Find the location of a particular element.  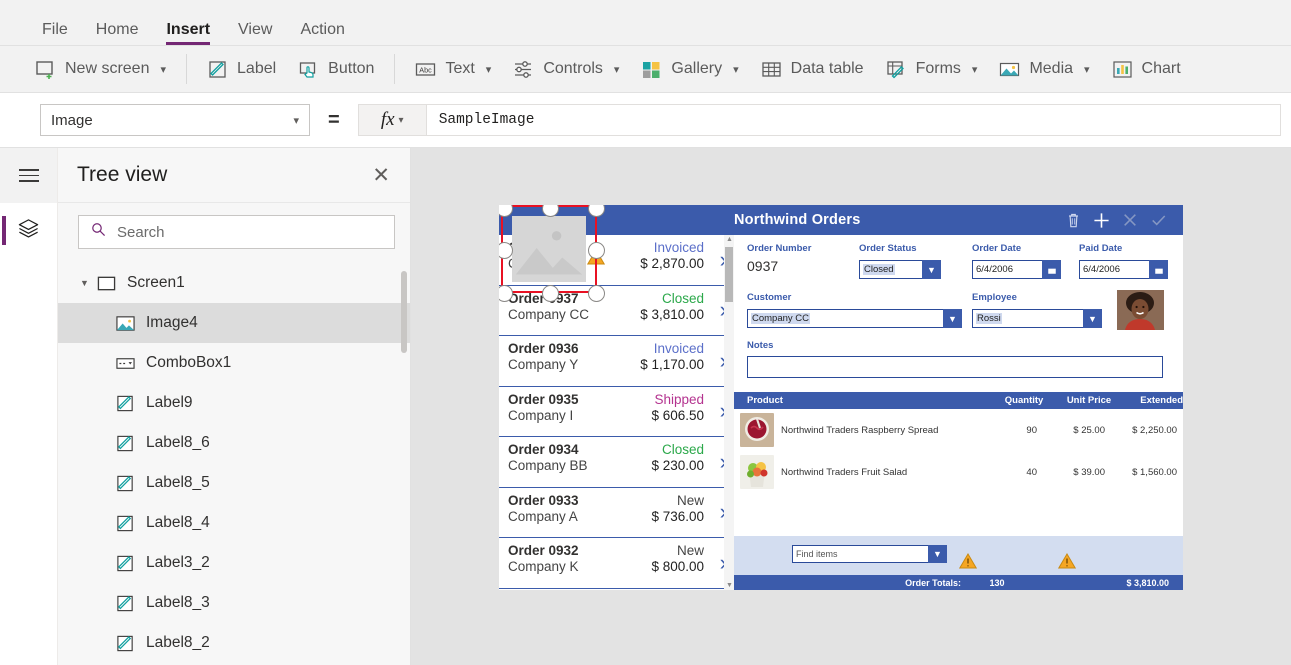

tree-item-label8-4: Label8_4 is located at coordinates (234, 523).